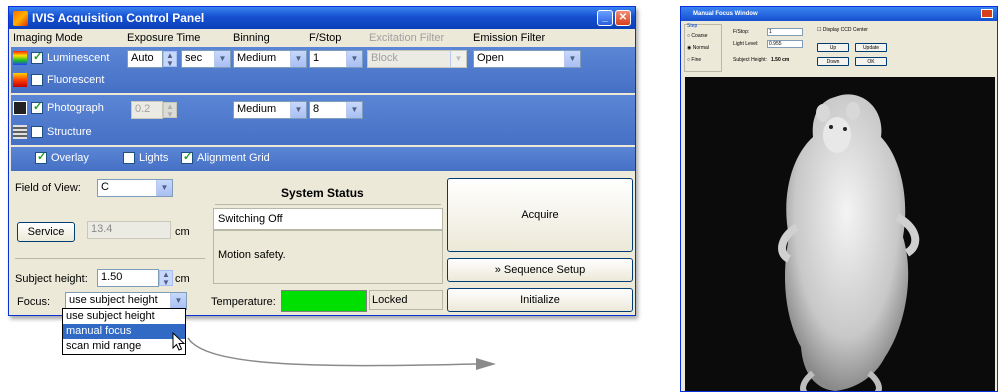 This screenshot has width=1008, height=392. I want to click on luminescent-binning-select: Medium ▼, so click(270, 59).